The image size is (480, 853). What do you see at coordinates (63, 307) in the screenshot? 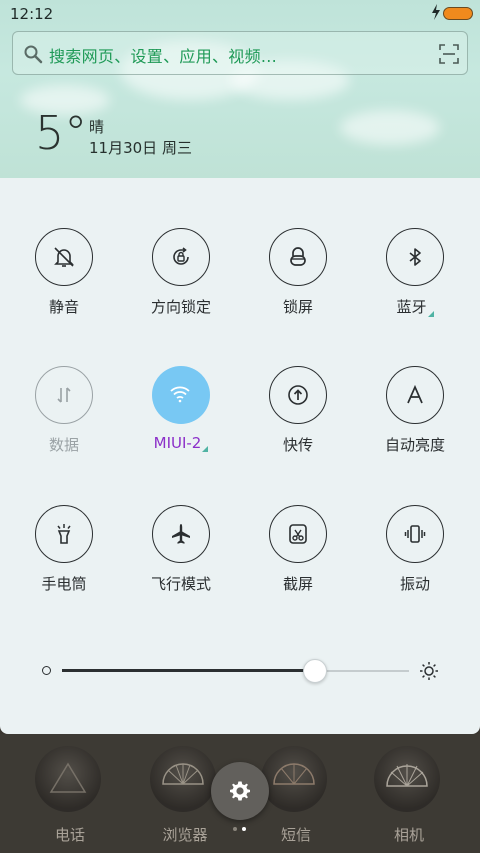
I see `toggle-label: 静音` at bounding box center [63, 307].